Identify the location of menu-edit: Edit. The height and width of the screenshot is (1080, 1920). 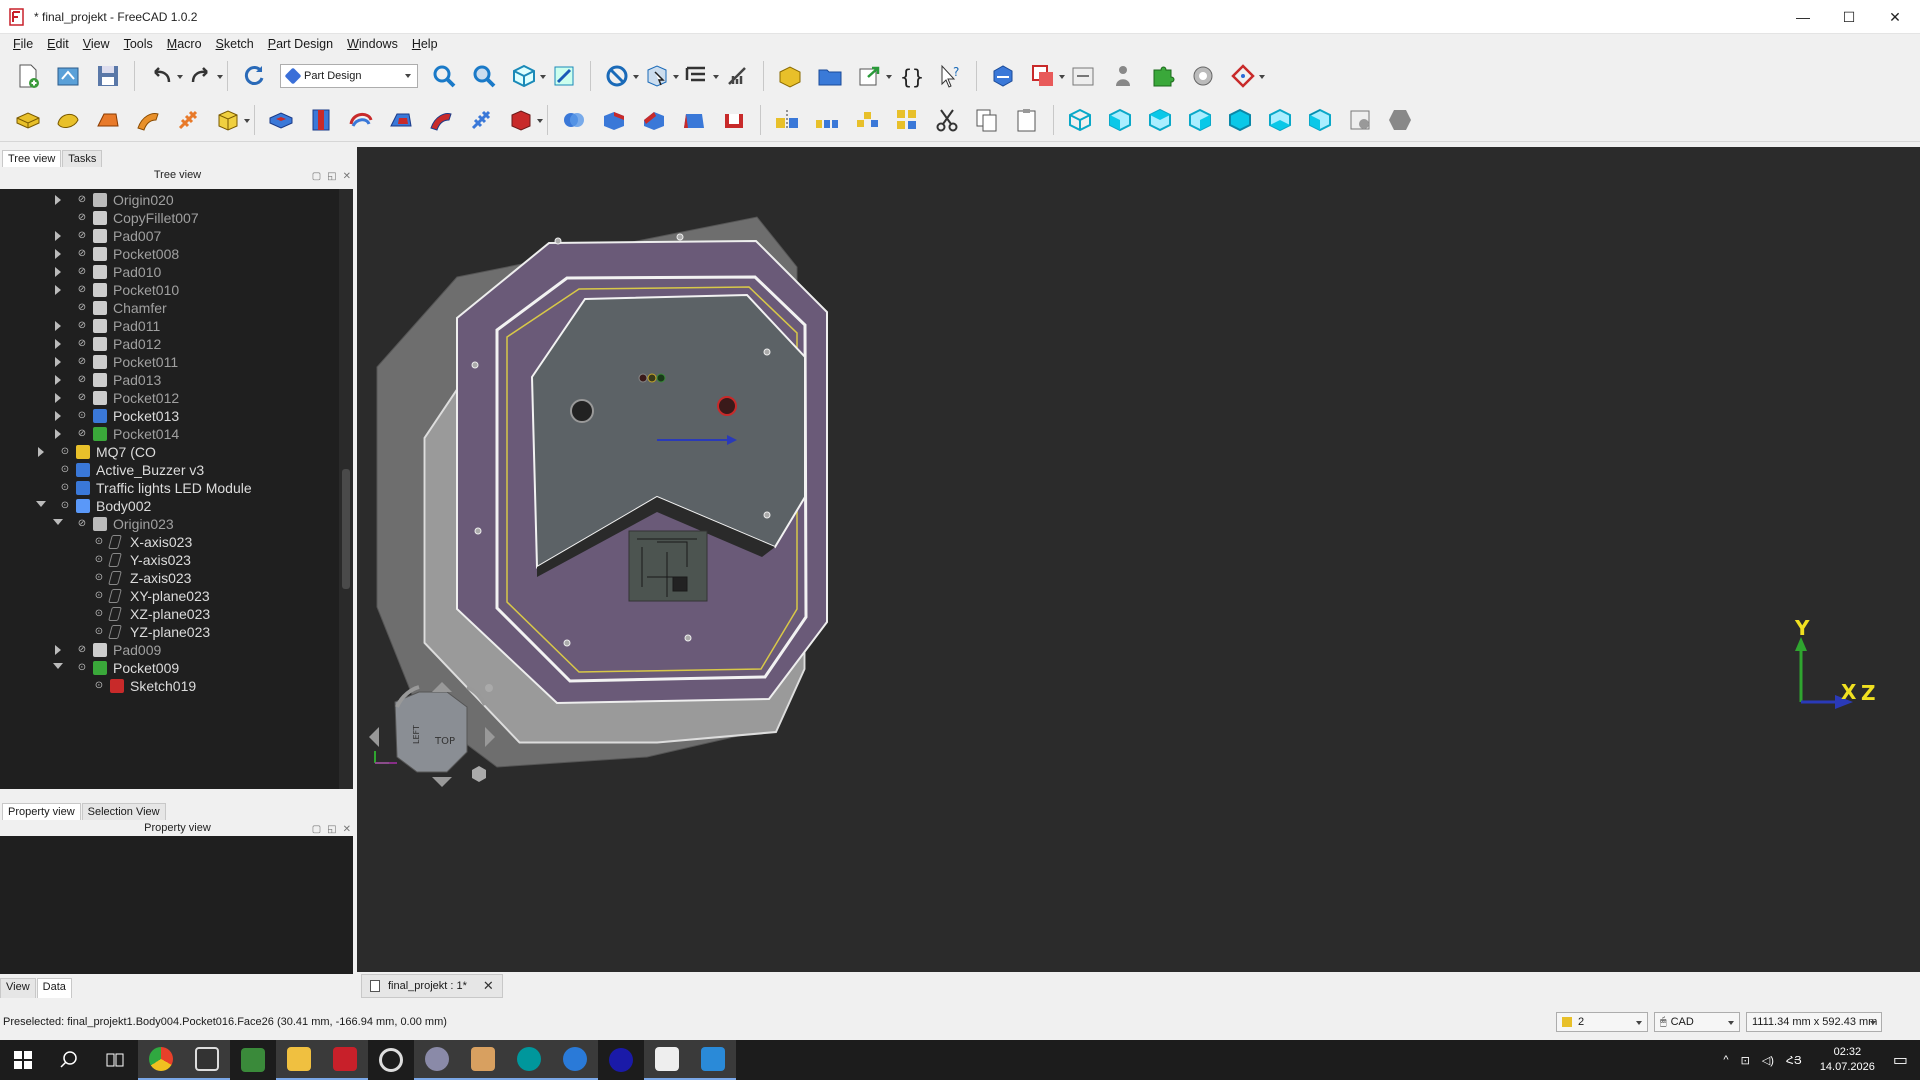
(58, 44).